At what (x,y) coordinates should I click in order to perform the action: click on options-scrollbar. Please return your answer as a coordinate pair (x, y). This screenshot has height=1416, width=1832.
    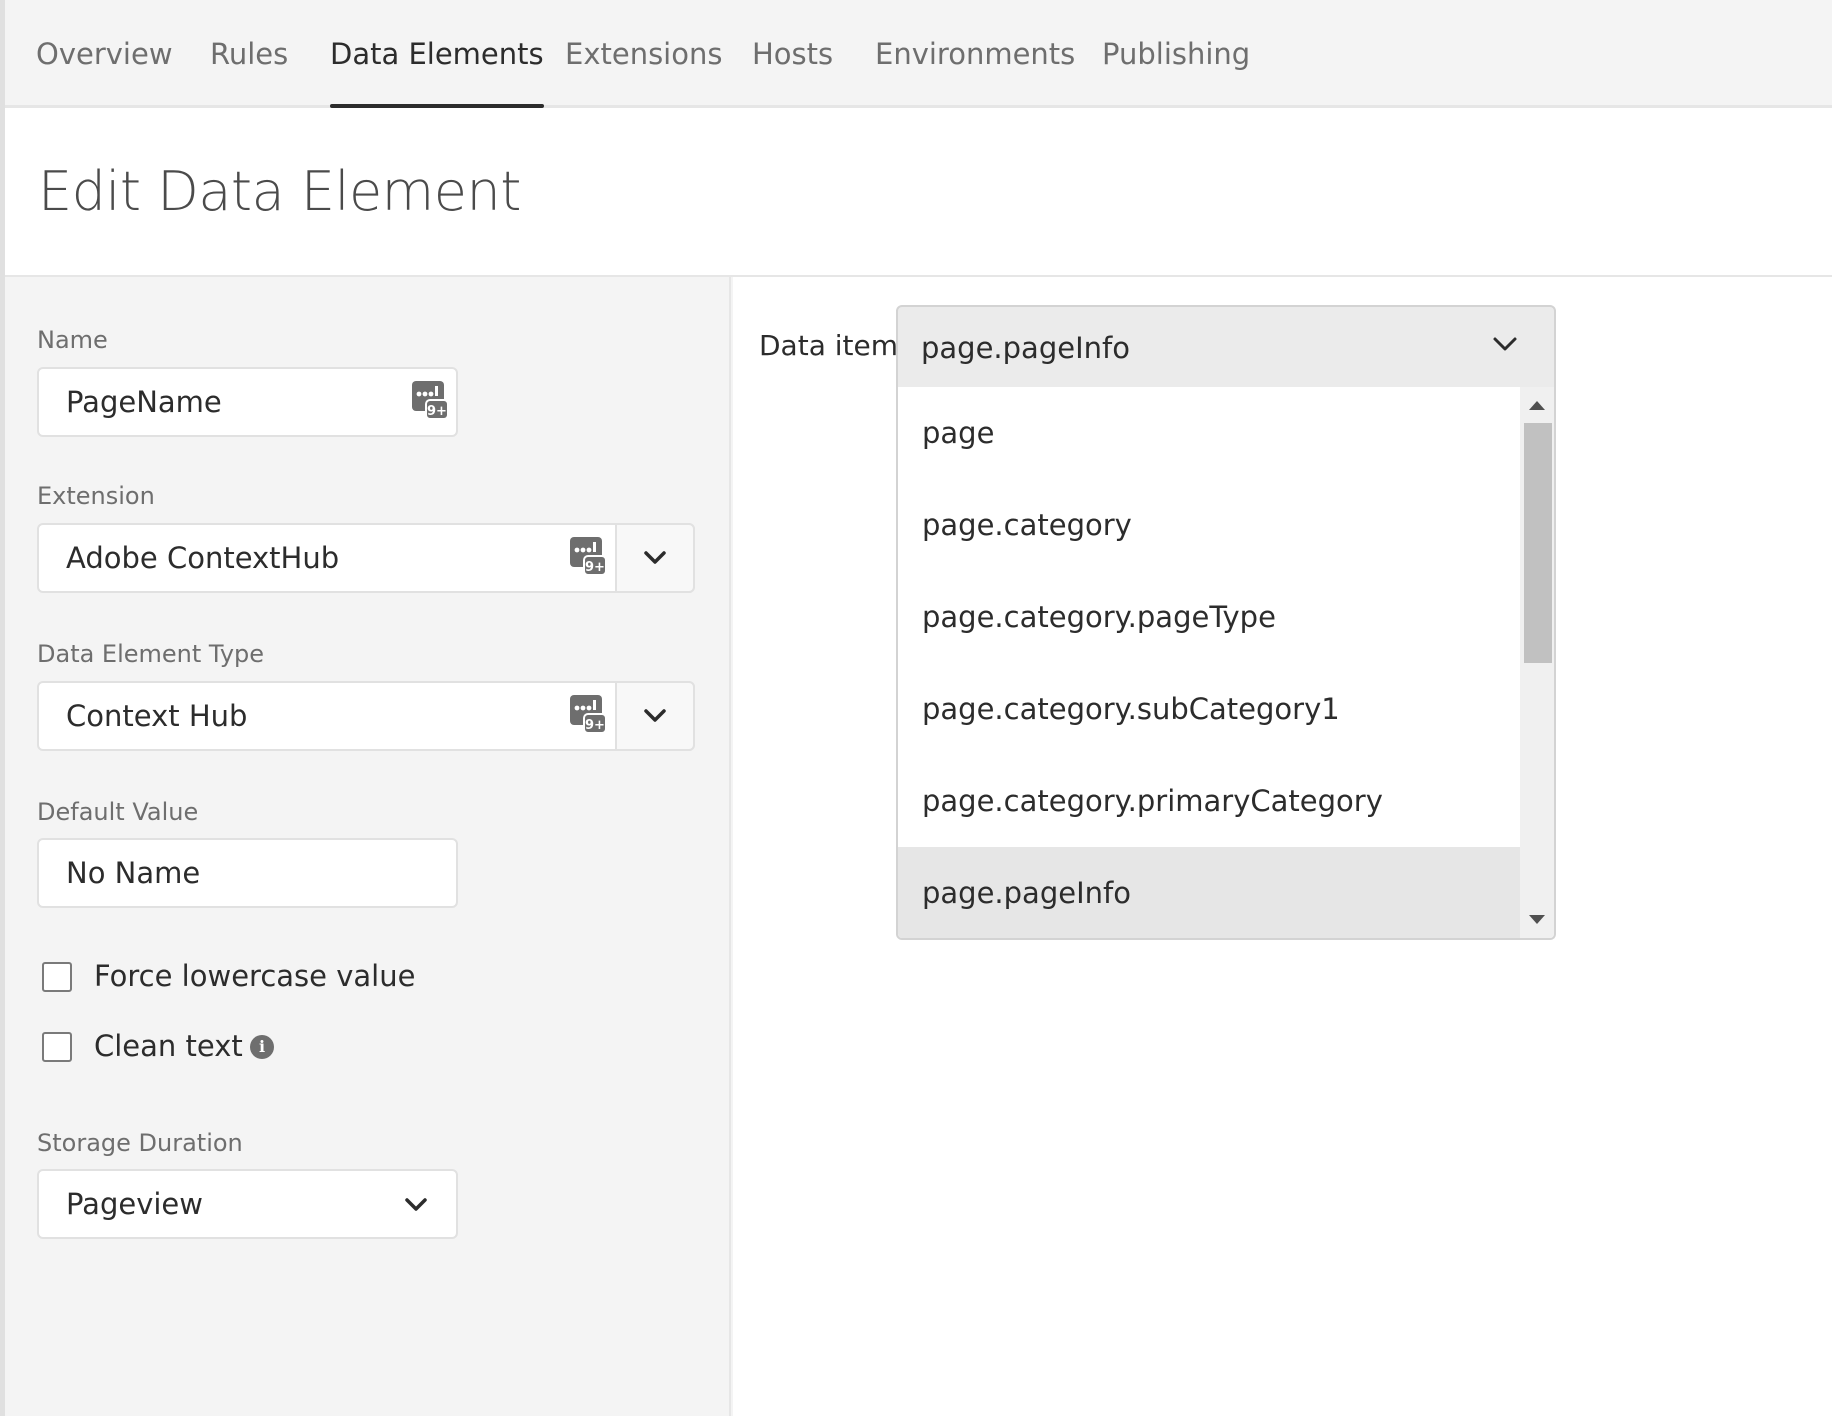
    Looking at the image, I should click on (1537, 662).